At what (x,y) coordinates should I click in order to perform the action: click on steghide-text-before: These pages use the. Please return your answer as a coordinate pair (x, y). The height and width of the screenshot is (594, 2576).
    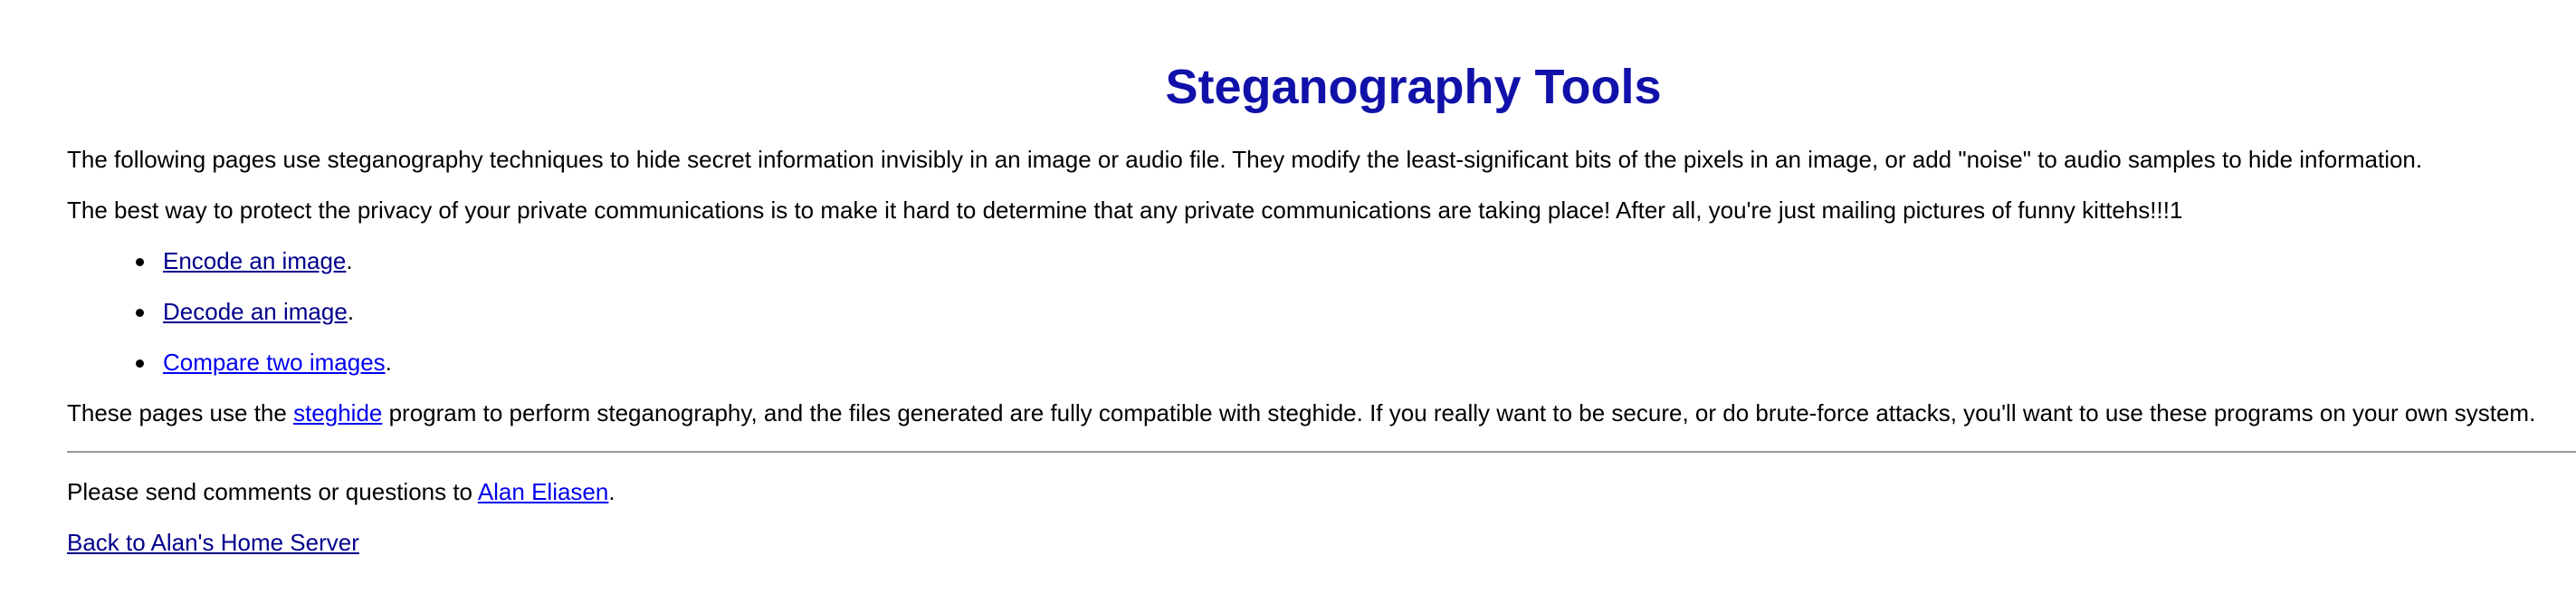
    Looking at the image, I should click on (180, 413).